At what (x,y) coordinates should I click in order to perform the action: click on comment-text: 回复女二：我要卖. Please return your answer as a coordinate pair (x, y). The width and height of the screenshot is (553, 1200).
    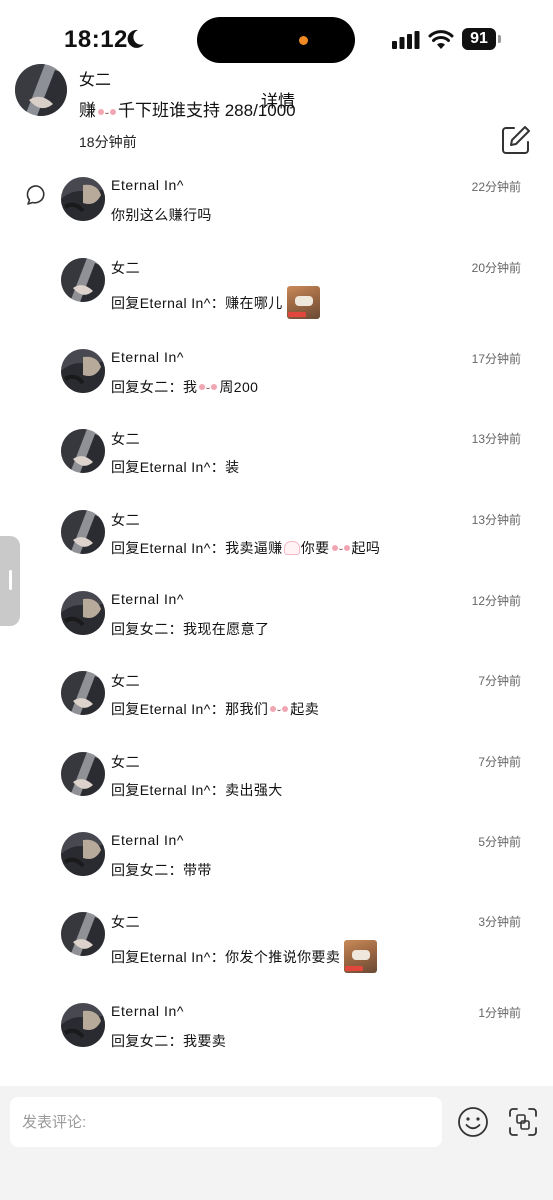
    Looking at the image, I should click on (168, 1041).